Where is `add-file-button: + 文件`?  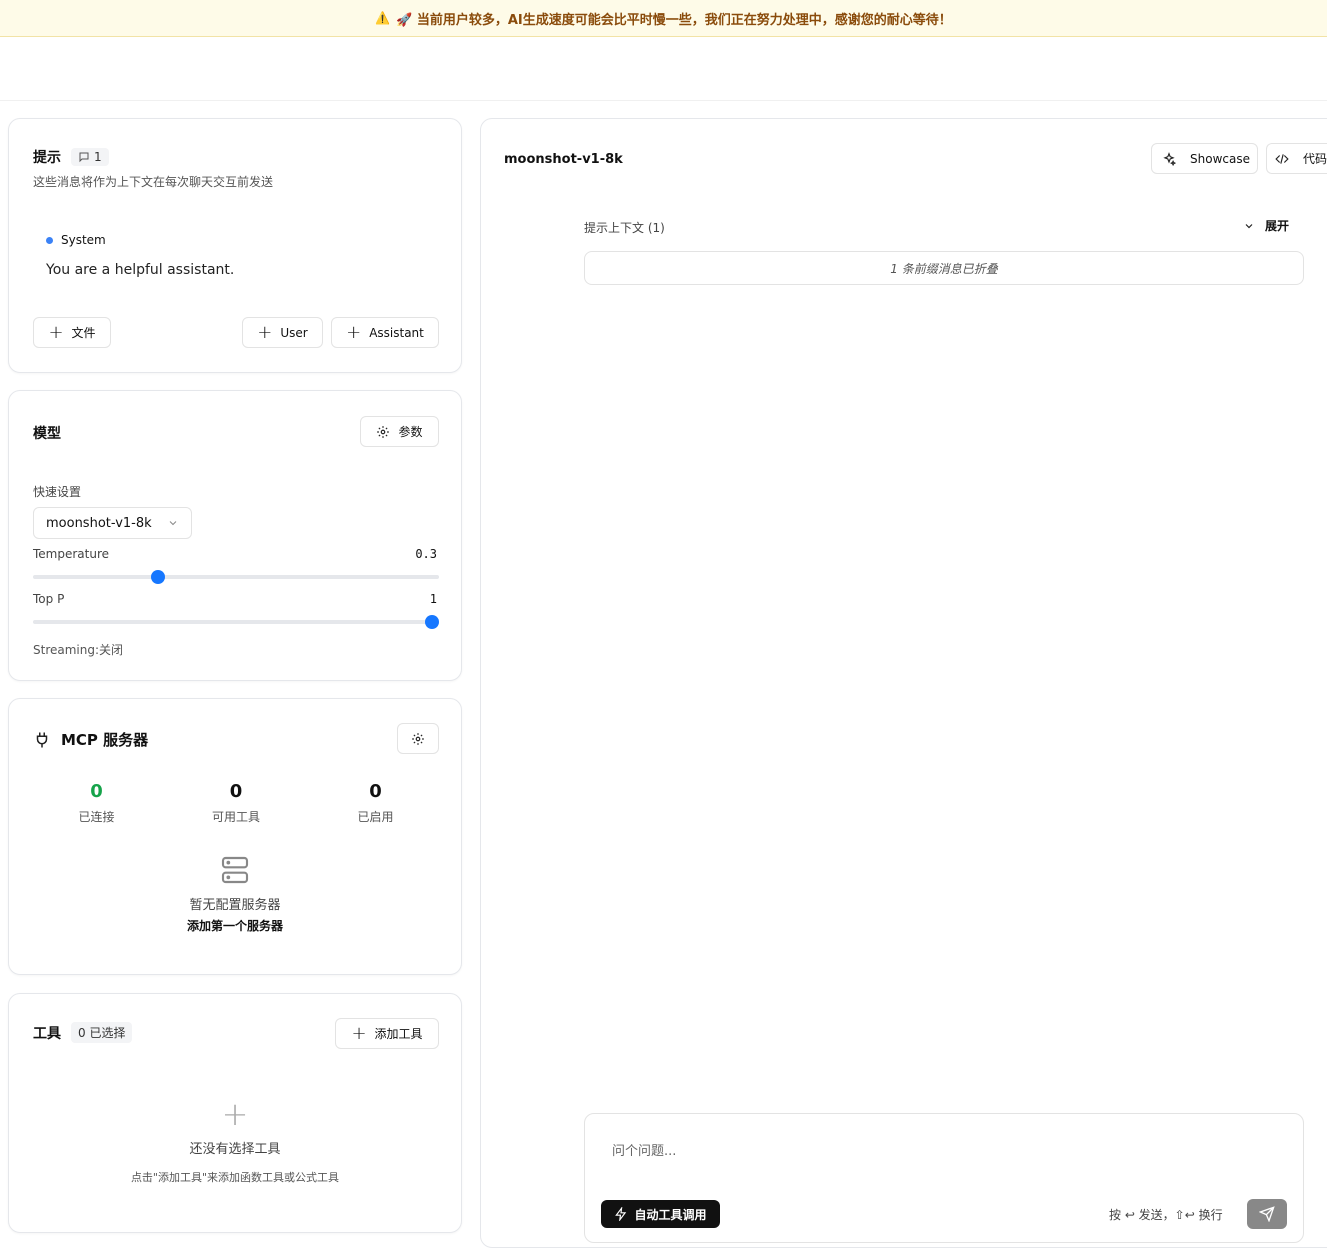 add-file-button: + 文件 is located at coordinates (72, 332).